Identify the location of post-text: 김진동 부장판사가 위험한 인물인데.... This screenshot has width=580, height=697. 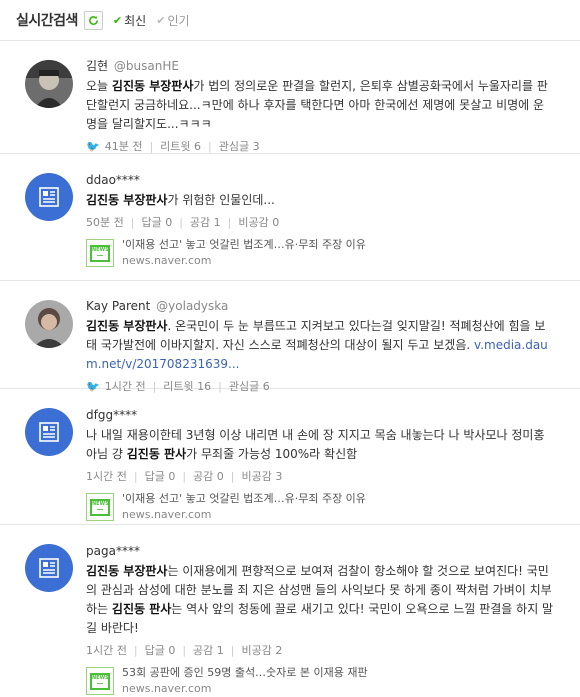
(320, 200).